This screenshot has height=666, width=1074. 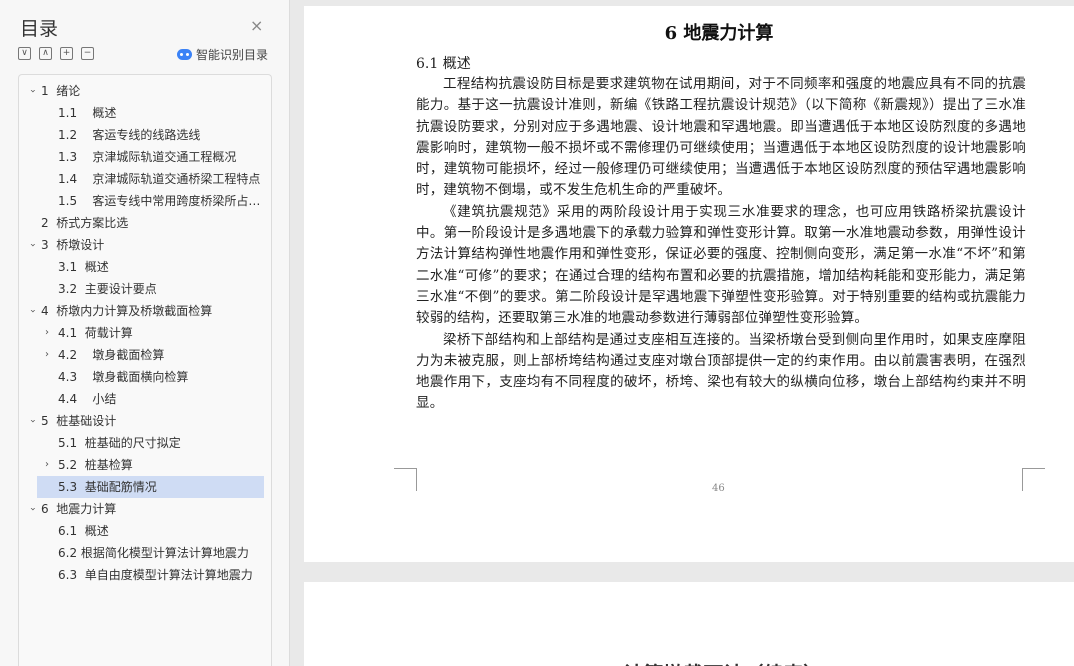 What do you see at coordinates (127, 311) in the screenshot?
I see `toc-item-label: 4 桥墩内力计算及桥墩截面检算` at bounding box center [127, 311].